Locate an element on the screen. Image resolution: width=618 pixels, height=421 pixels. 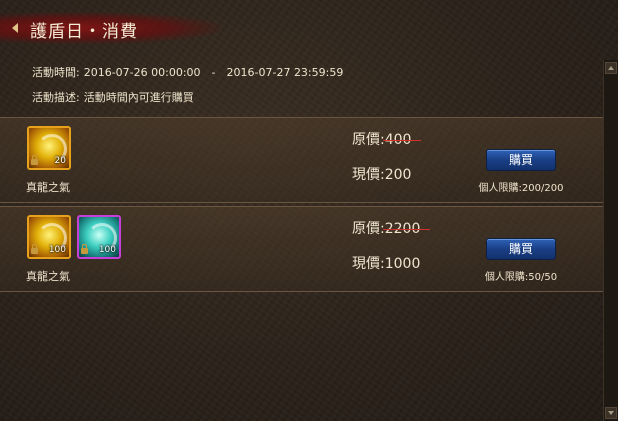
original-price: 原價:400 is located at coordinates (381, 139).